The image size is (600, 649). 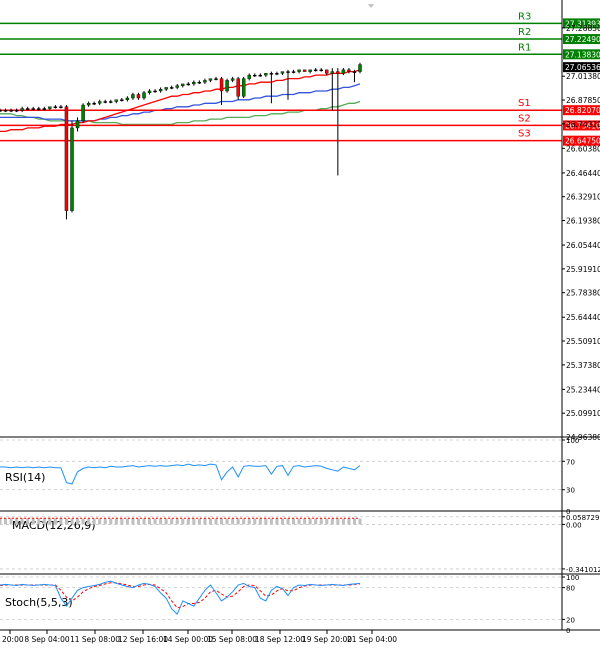 What do you see at coordinates (524, 32) in the screenshot?
I see `level-name-r2: R2` at bounding box center [524, 32].